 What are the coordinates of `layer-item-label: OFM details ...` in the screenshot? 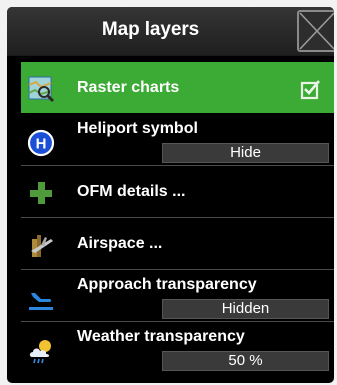 It's located at (131, 191).